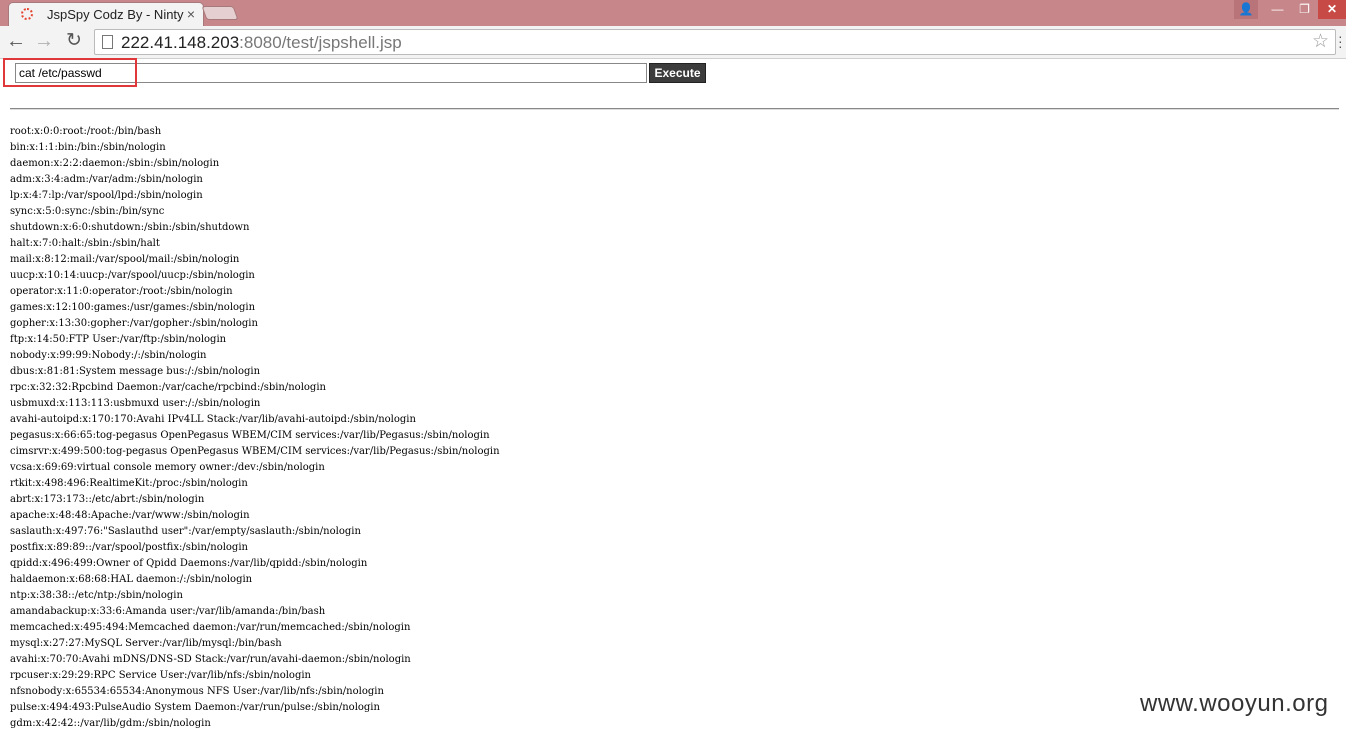  Describe the element at coordinates (1320, 42) in the screenshot. I see `bookmark-star-icon: ☆` at that location.